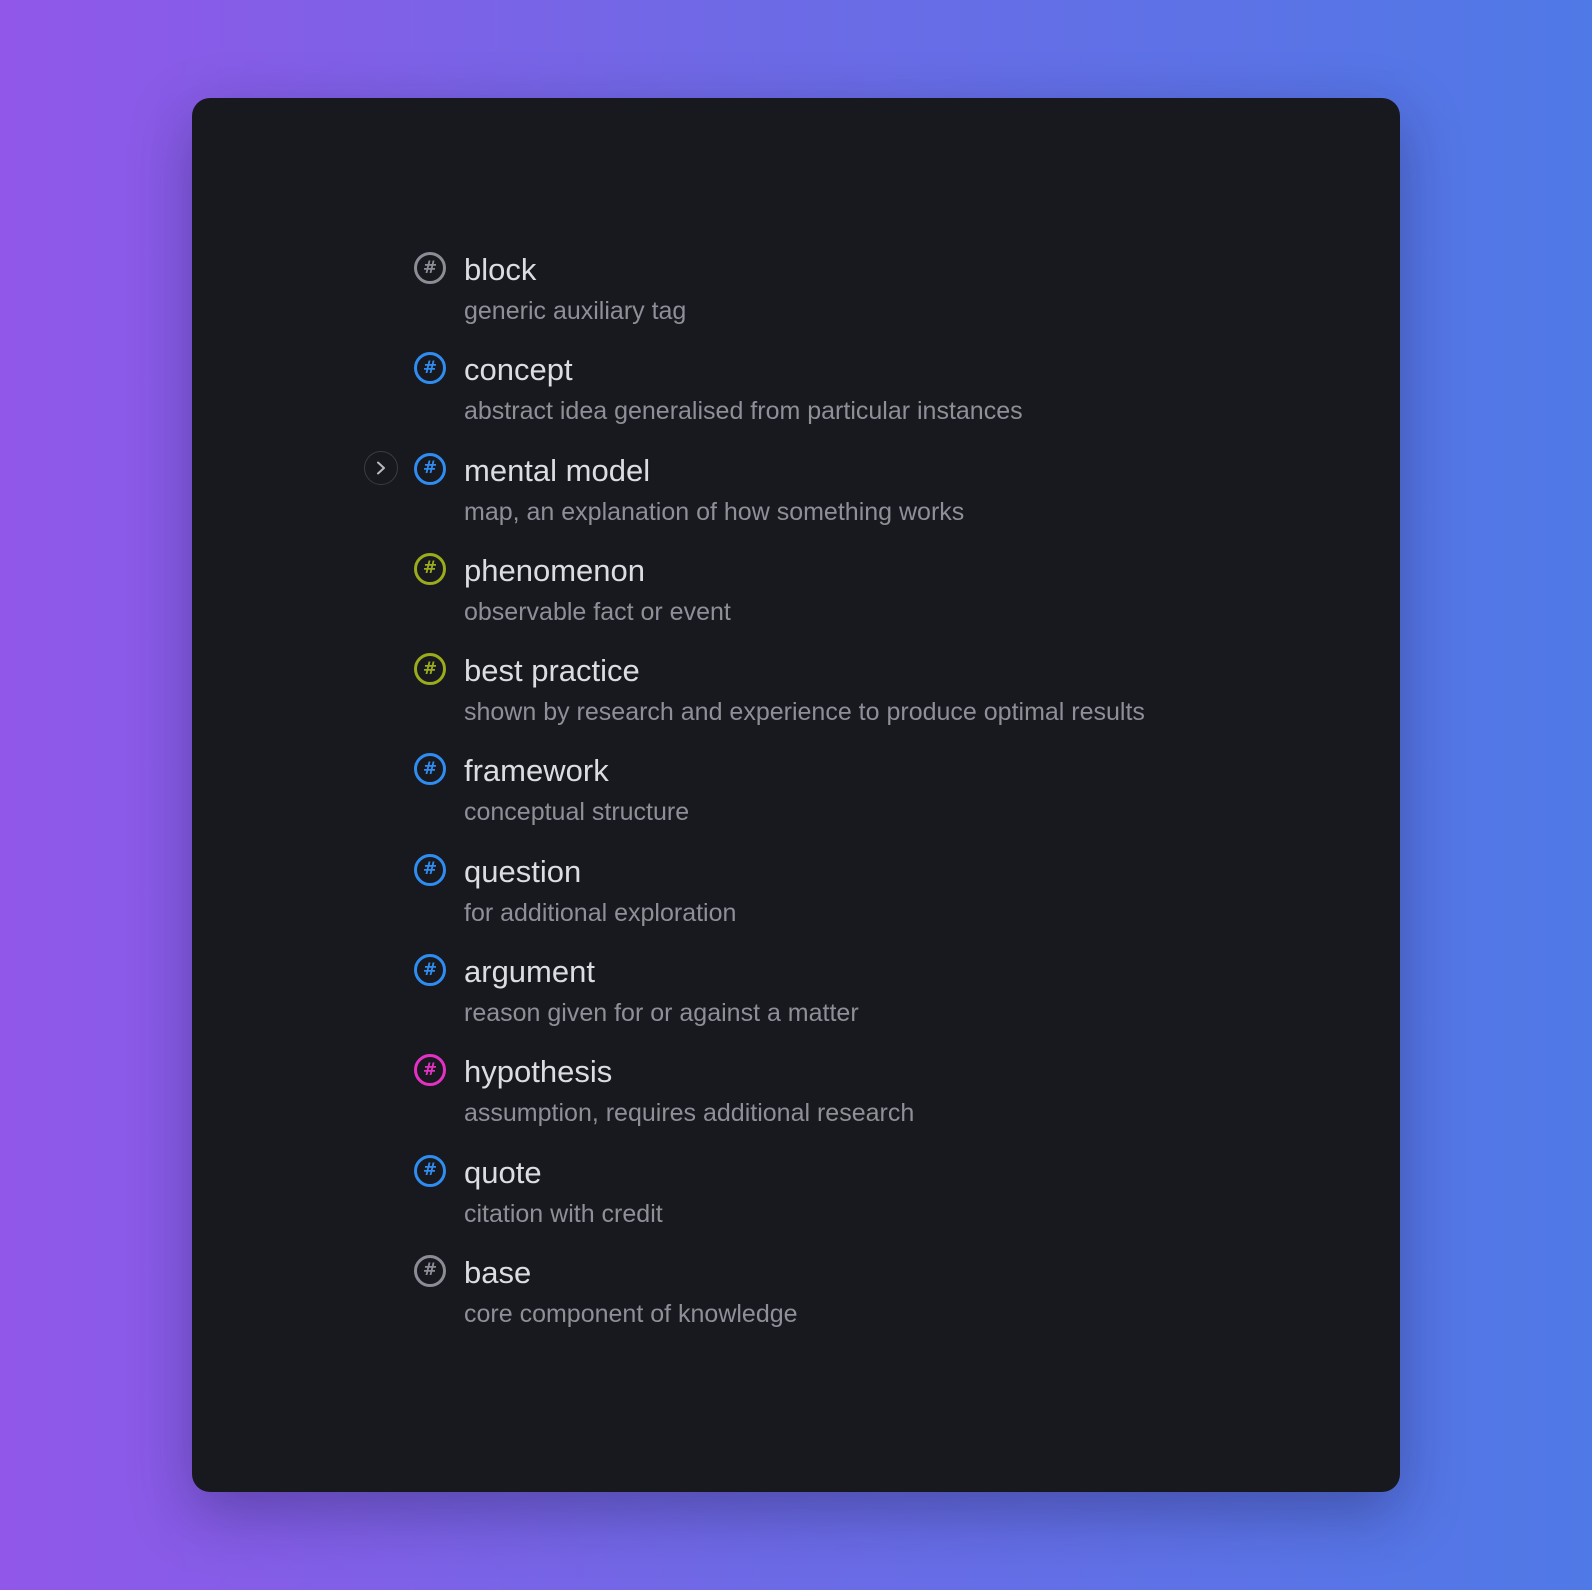  Describe the element at coordinates (796, 300) in the screenshot. I see `list-item-block: # block generic auxiliary tag` at that location.